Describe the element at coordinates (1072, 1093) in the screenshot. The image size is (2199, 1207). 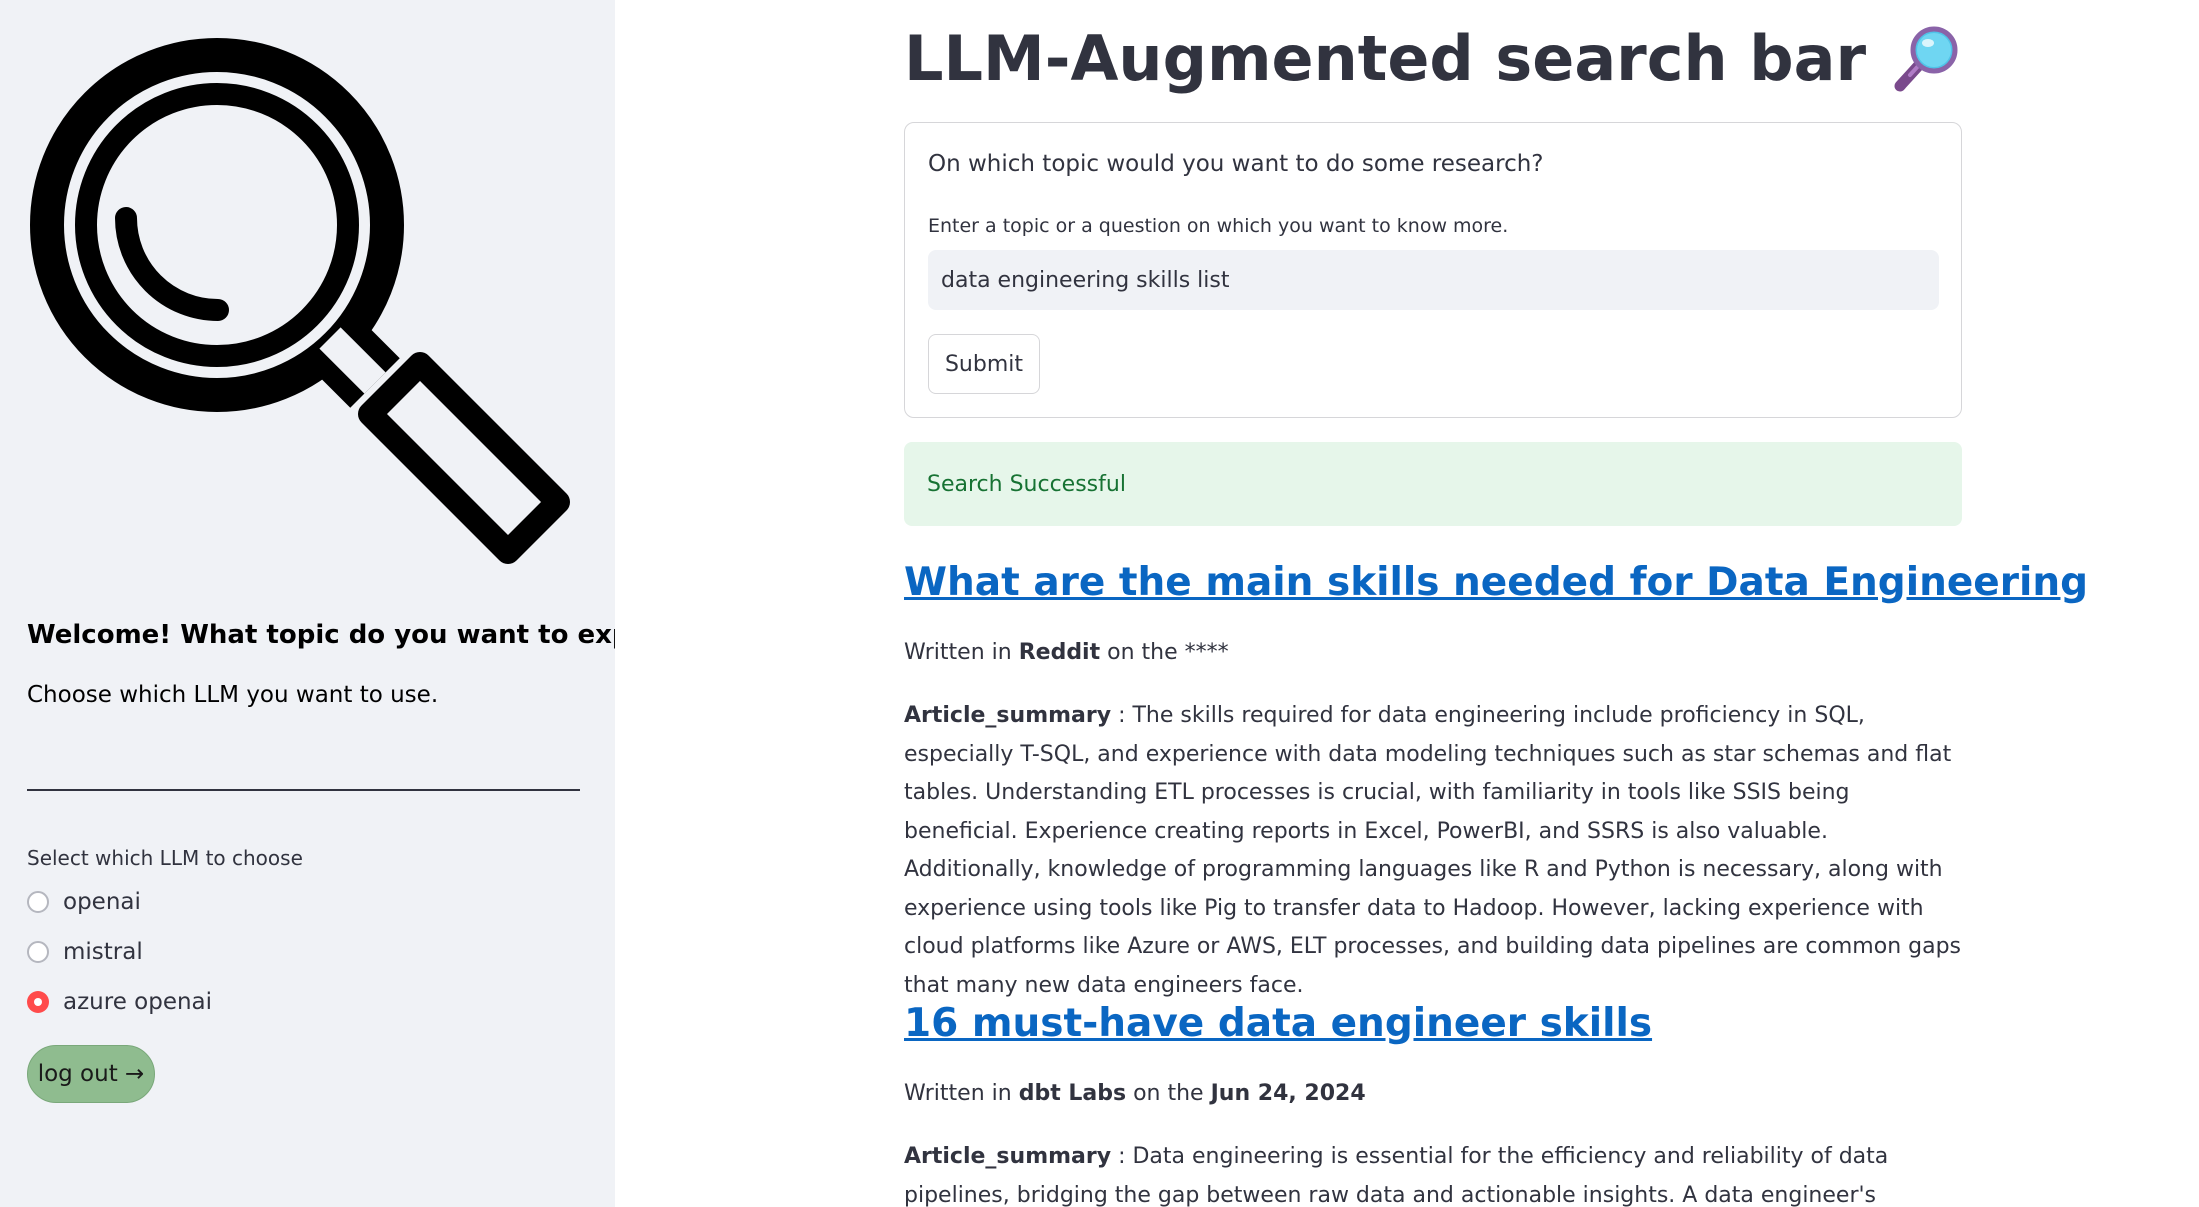
I see `article-source: dbt Labs` at that location.